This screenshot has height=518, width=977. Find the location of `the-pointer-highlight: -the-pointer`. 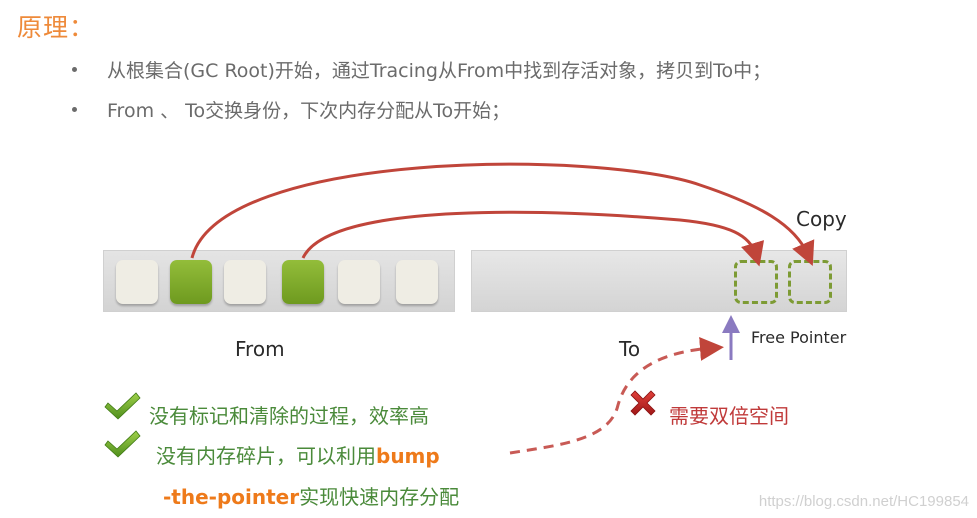

the-pointer-highlight: -the-pointer is located at coordinates (231, 497).